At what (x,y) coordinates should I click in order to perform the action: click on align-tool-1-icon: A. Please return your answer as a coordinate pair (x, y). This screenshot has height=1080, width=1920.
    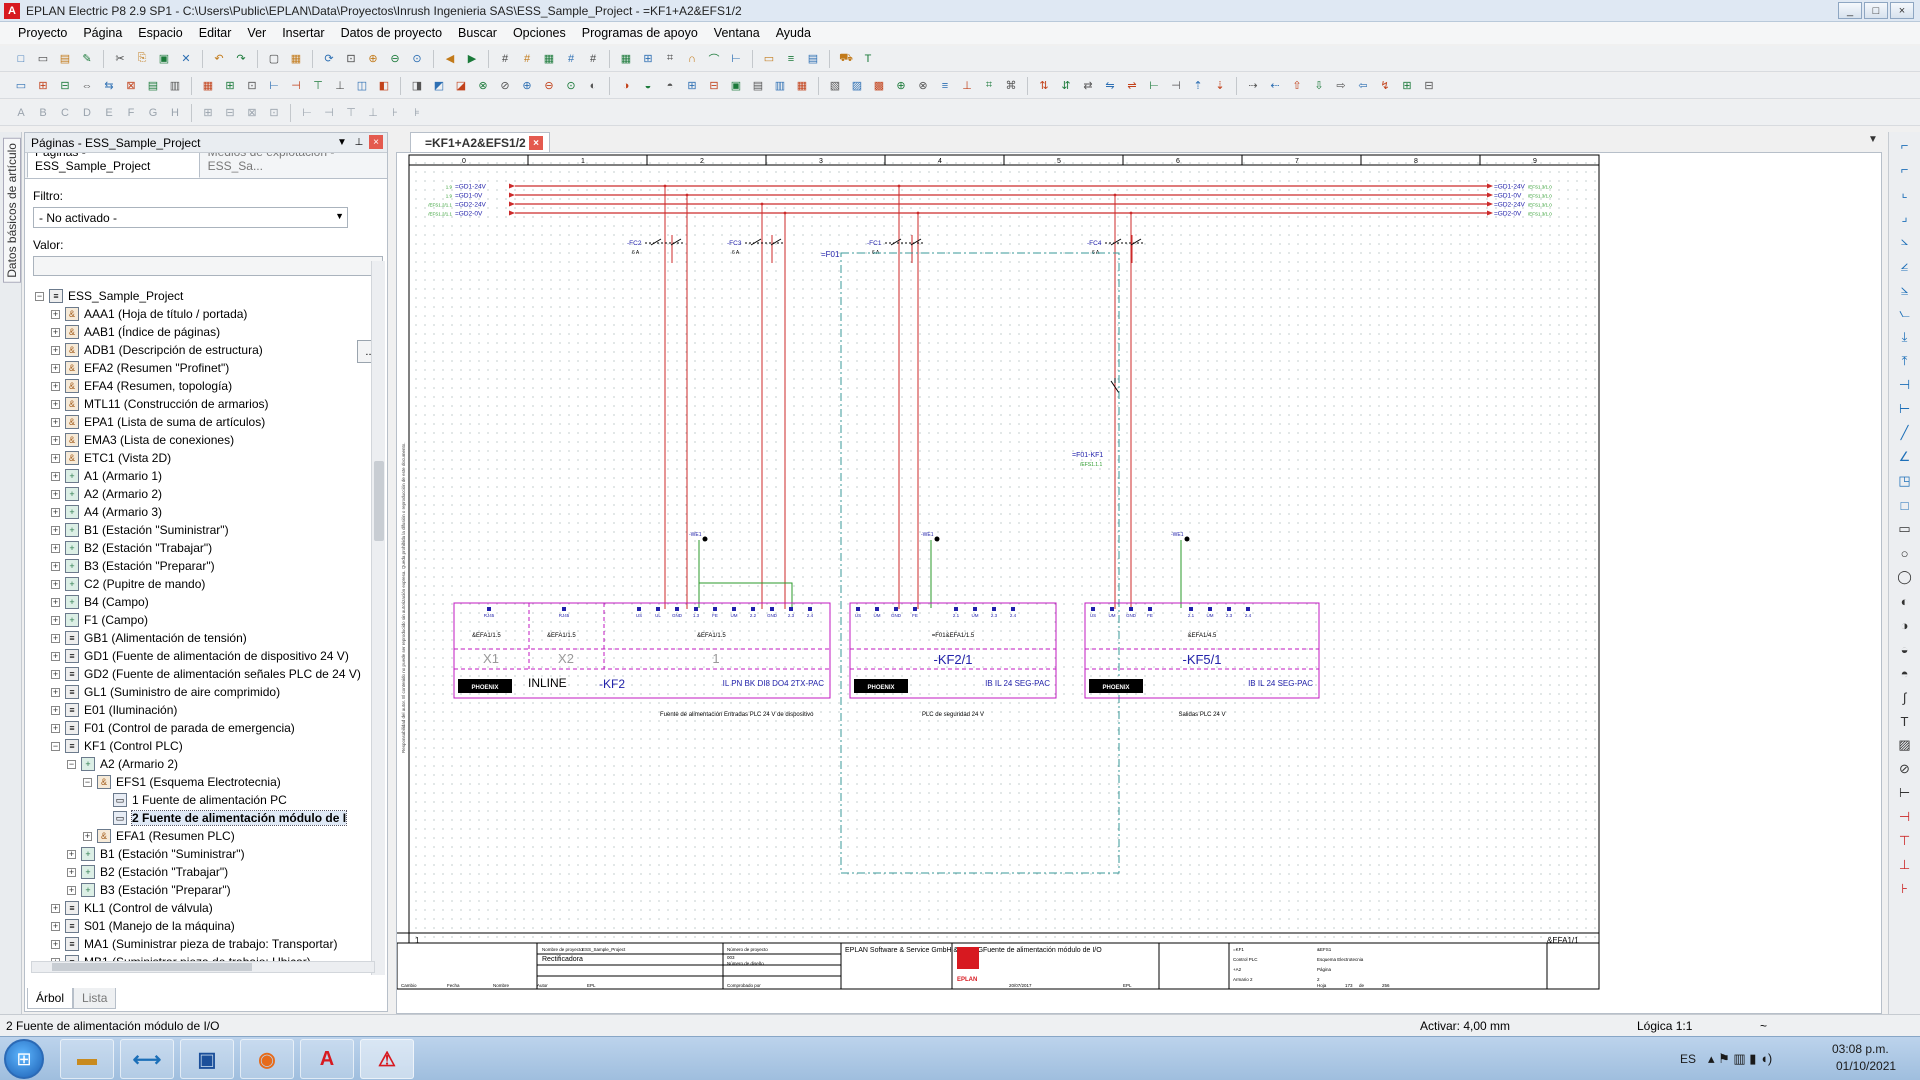
    Looking at the image, I should click on (21, 113).